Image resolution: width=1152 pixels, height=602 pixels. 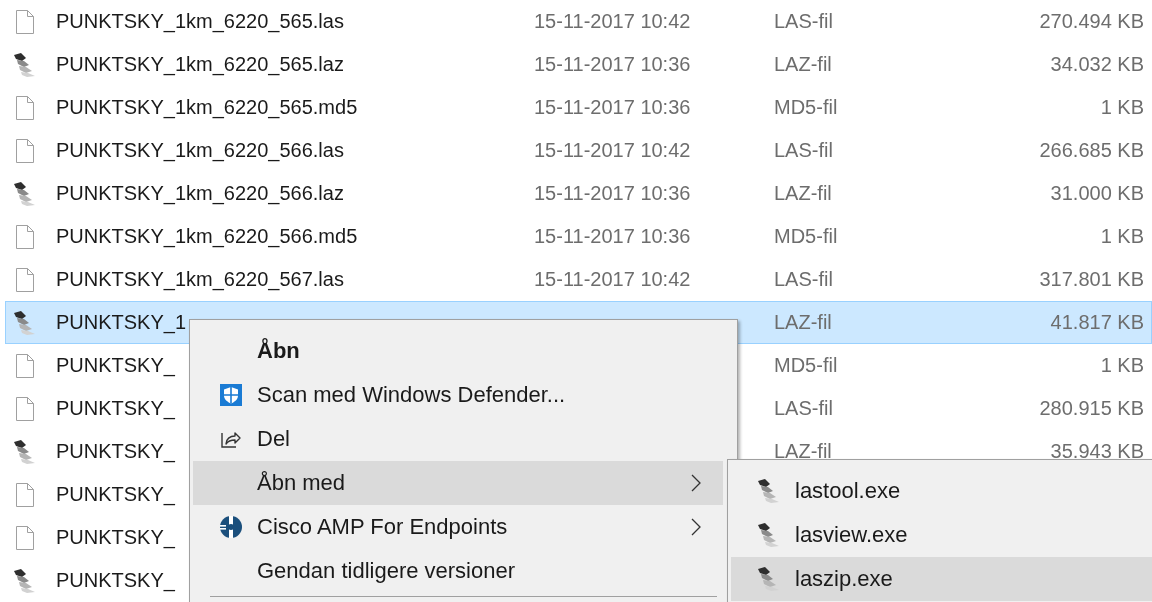 I want to click on file-name: PUNKTSKY_1km_6220_565.laz, so click(x=200, y=64).